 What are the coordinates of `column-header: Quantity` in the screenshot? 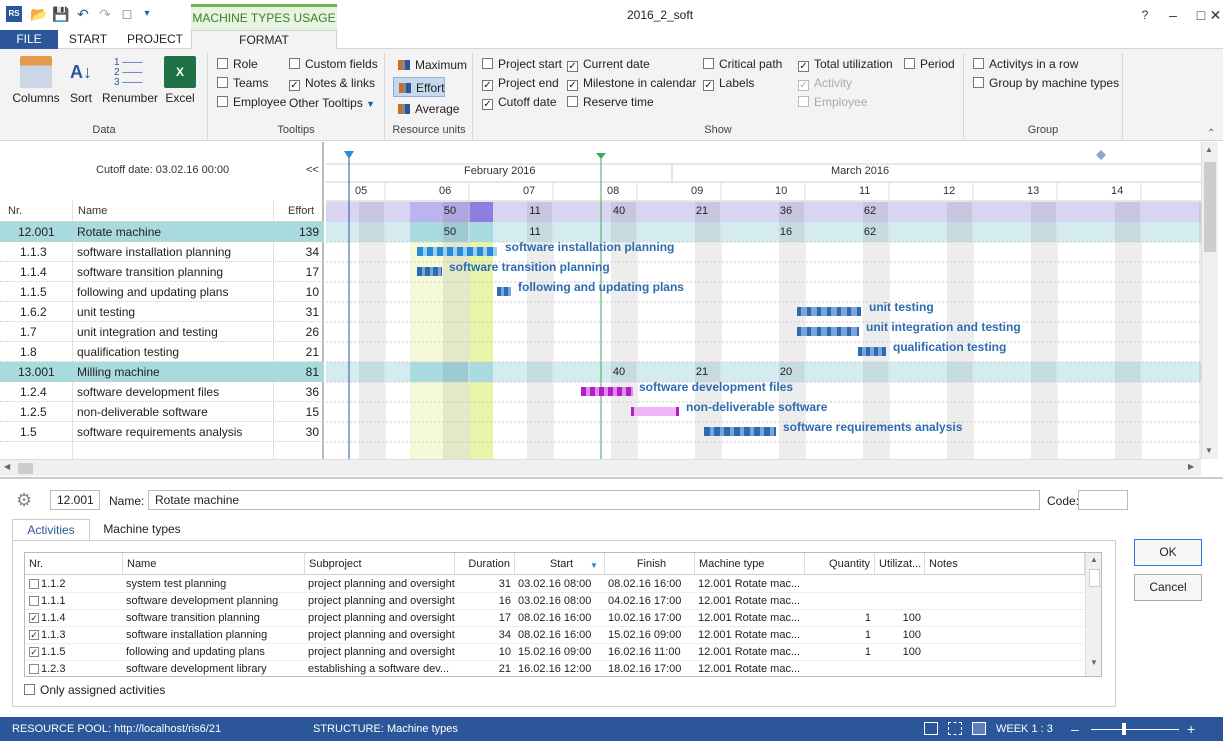 It's located at (840, 564).